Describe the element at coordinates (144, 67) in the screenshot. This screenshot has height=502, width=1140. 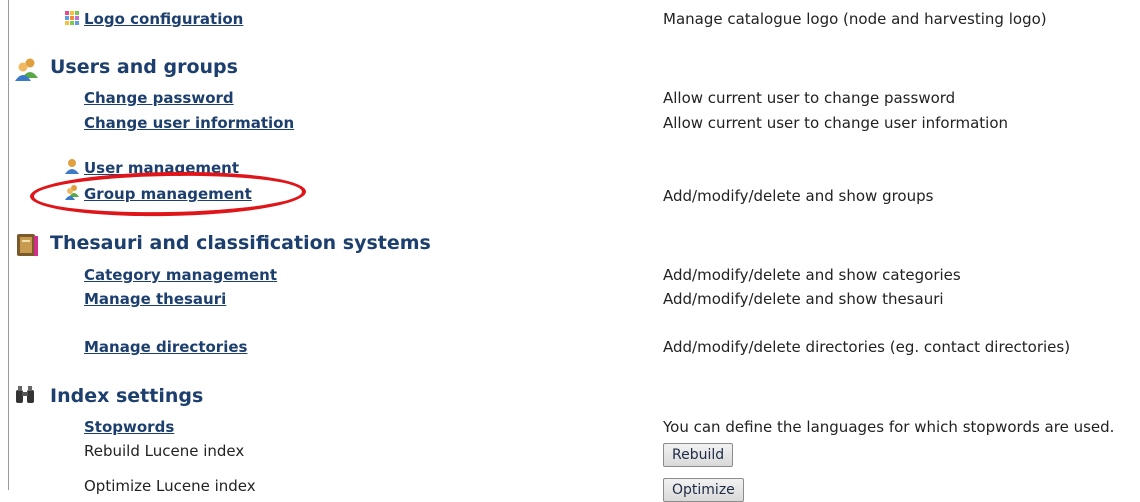
I see `section-title-users-groups: Users and groups` at that location.